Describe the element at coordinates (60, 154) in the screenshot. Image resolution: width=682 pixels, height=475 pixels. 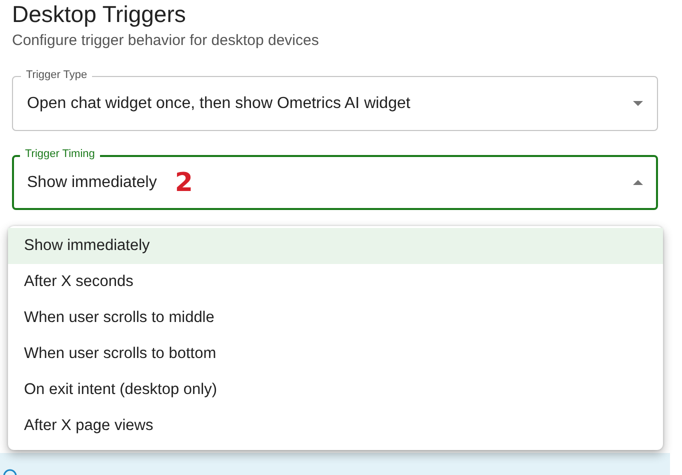
I see `field-label: Trigger Timing` at that location.